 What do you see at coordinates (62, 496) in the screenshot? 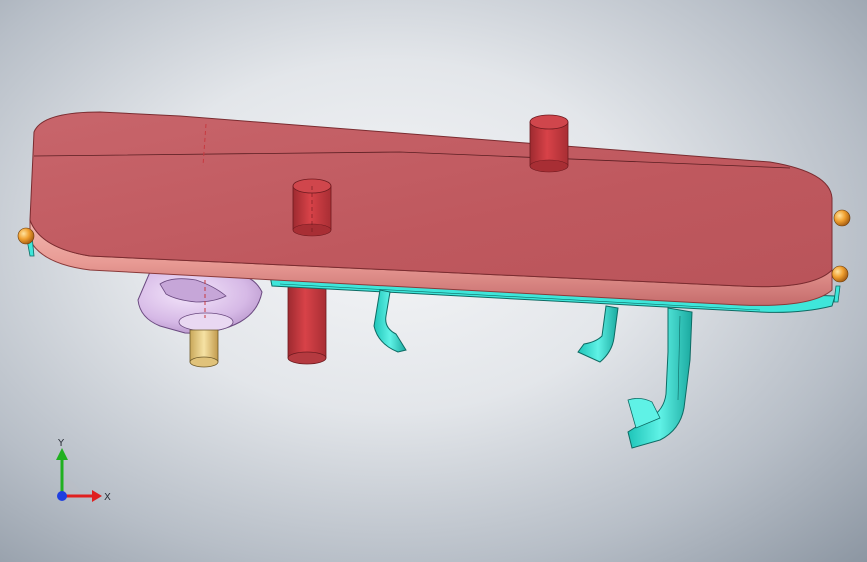
I see `z-axis-dot` at bounding box center [62, 496].